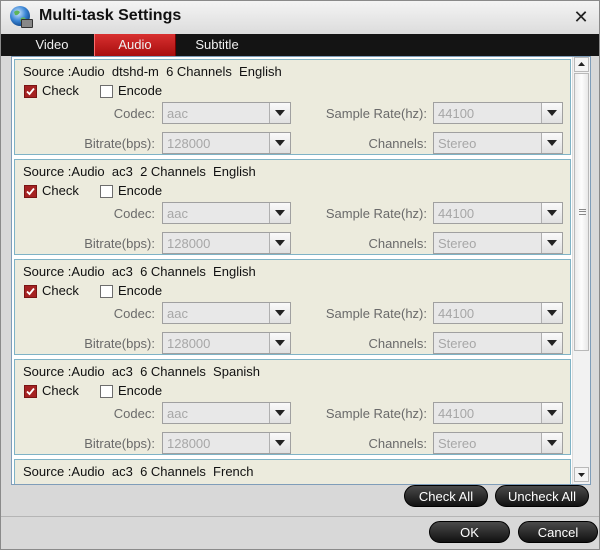 This screenshot has width=600, height=550. I want to click on cancel-button: Cancel, so click(558, 532).